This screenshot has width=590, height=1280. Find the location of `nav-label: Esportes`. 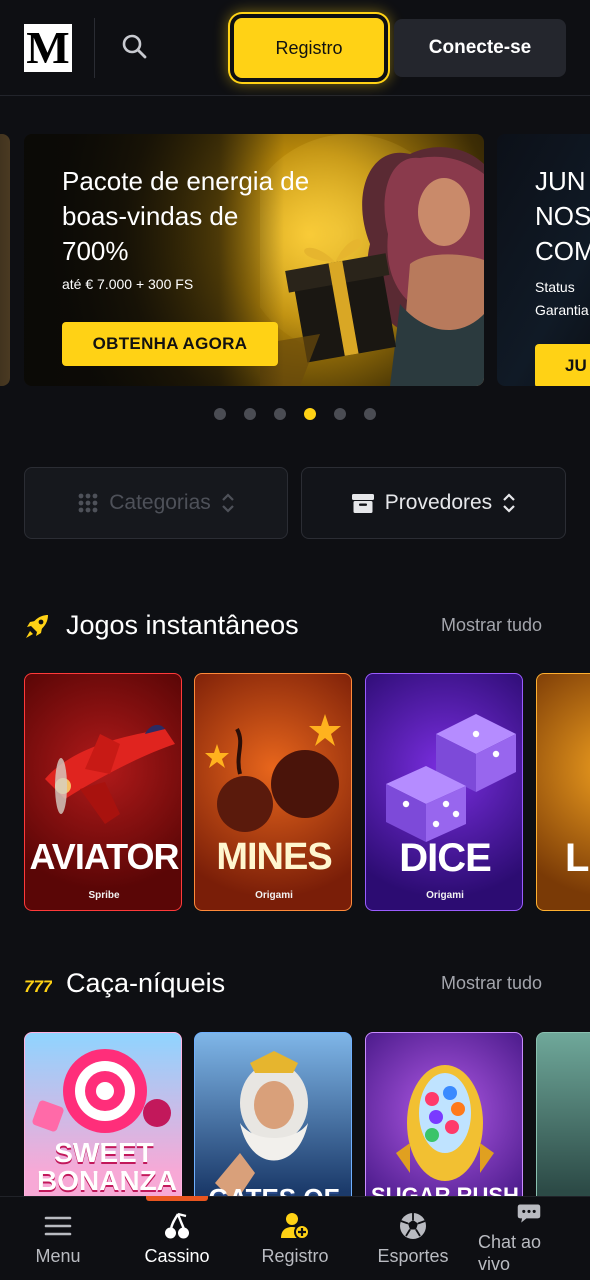

nav-label: Esportes is located at coordinates (413, 1256).